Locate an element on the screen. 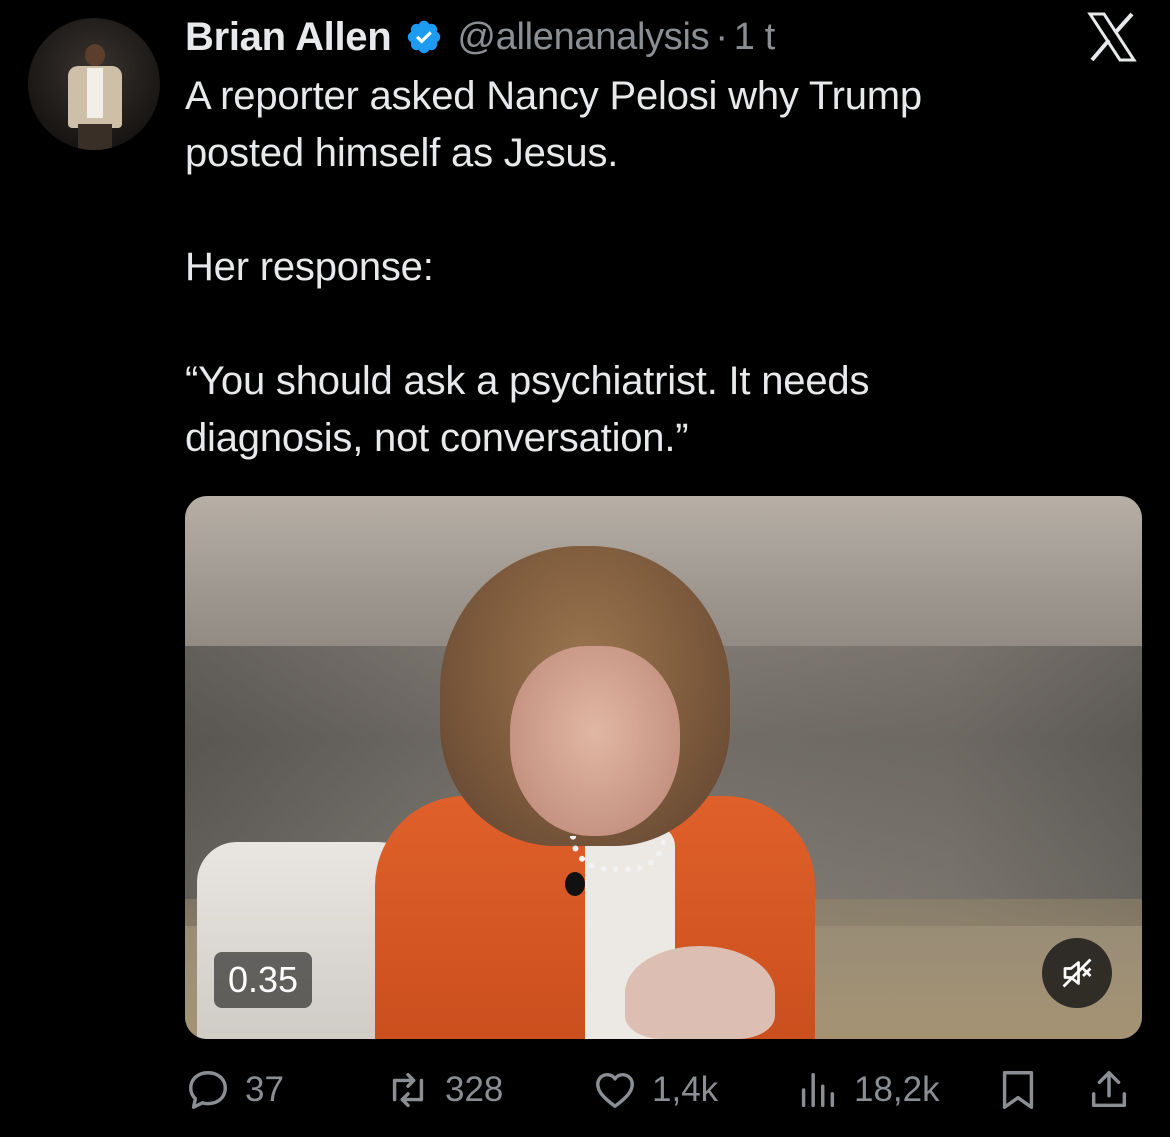 Image resolution: width=1170 pixels, height=1137 pixels. author-handle: @allenanalysis is located at coordinates (583, 37).